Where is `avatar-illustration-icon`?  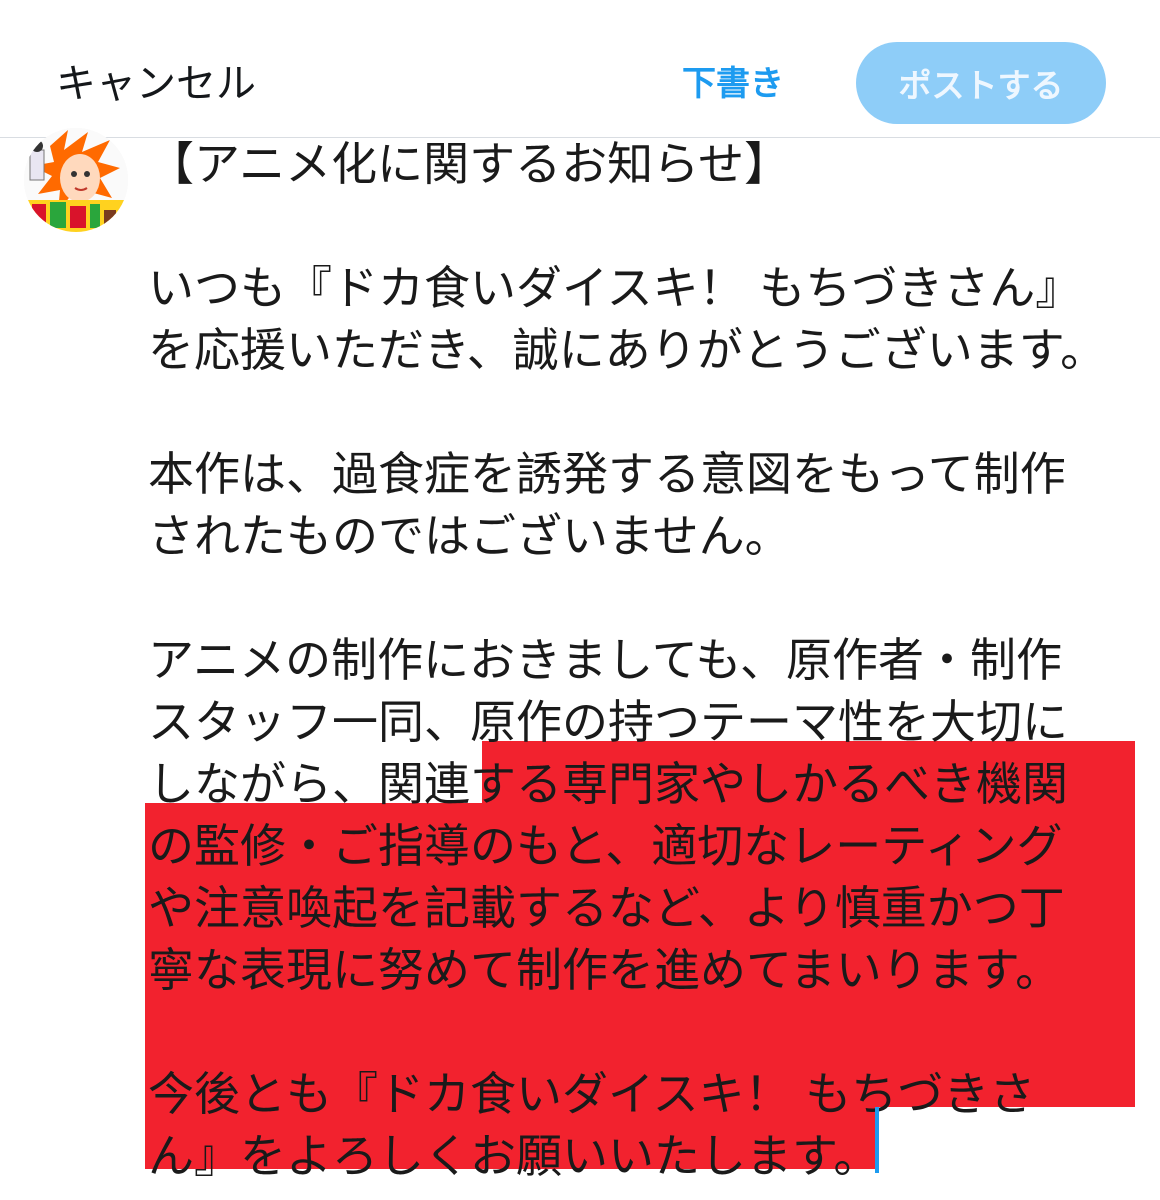
avatar-illustration-icon is located at coordinates (76, 180).